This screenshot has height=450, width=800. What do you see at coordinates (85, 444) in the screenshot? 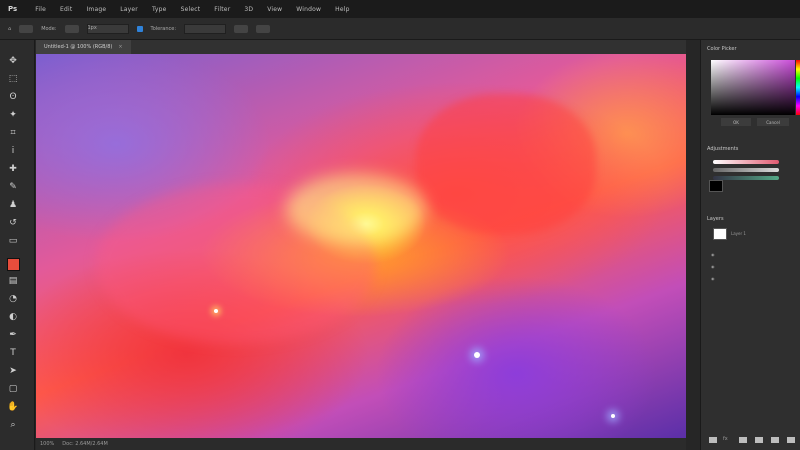
I see `document-size: Doc: 2.64M/2.64M` at bounding box center [85, 444].